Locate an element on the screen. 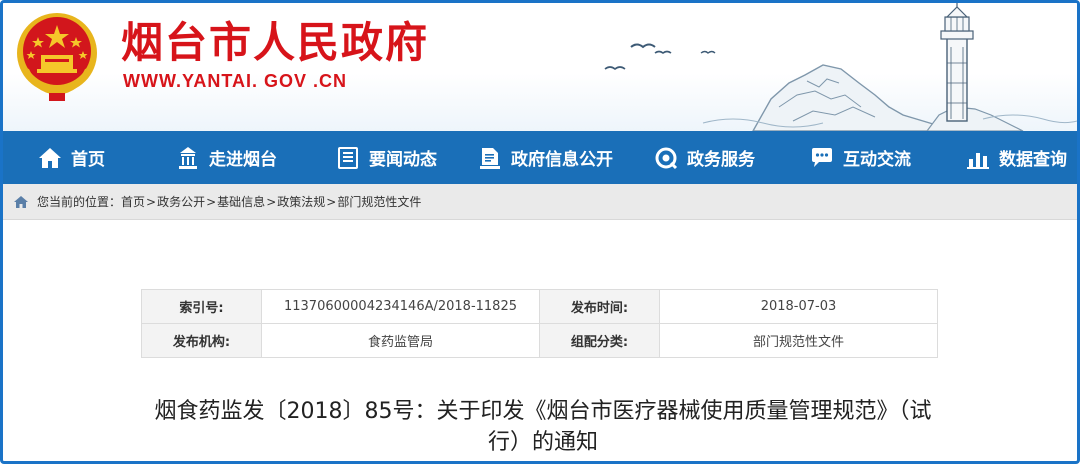 The width and height of the screenshot is (1080, 464). nav-label: 互动交流 is located at coordinates (877, 160).